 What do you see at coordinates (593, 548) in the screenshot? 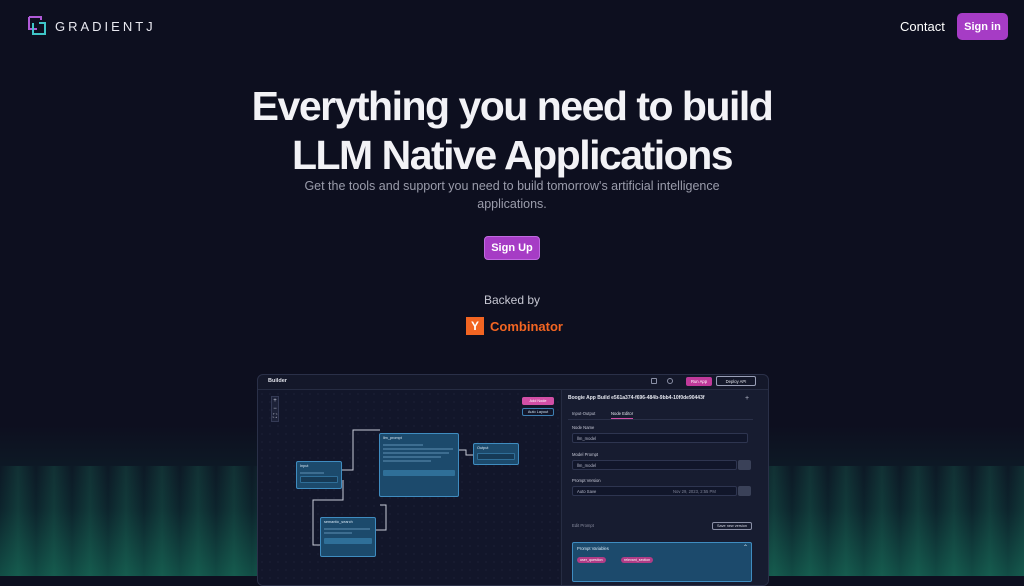
I see `prompt-variables-label: Prompt Variables` at bounding box center [593, 548].